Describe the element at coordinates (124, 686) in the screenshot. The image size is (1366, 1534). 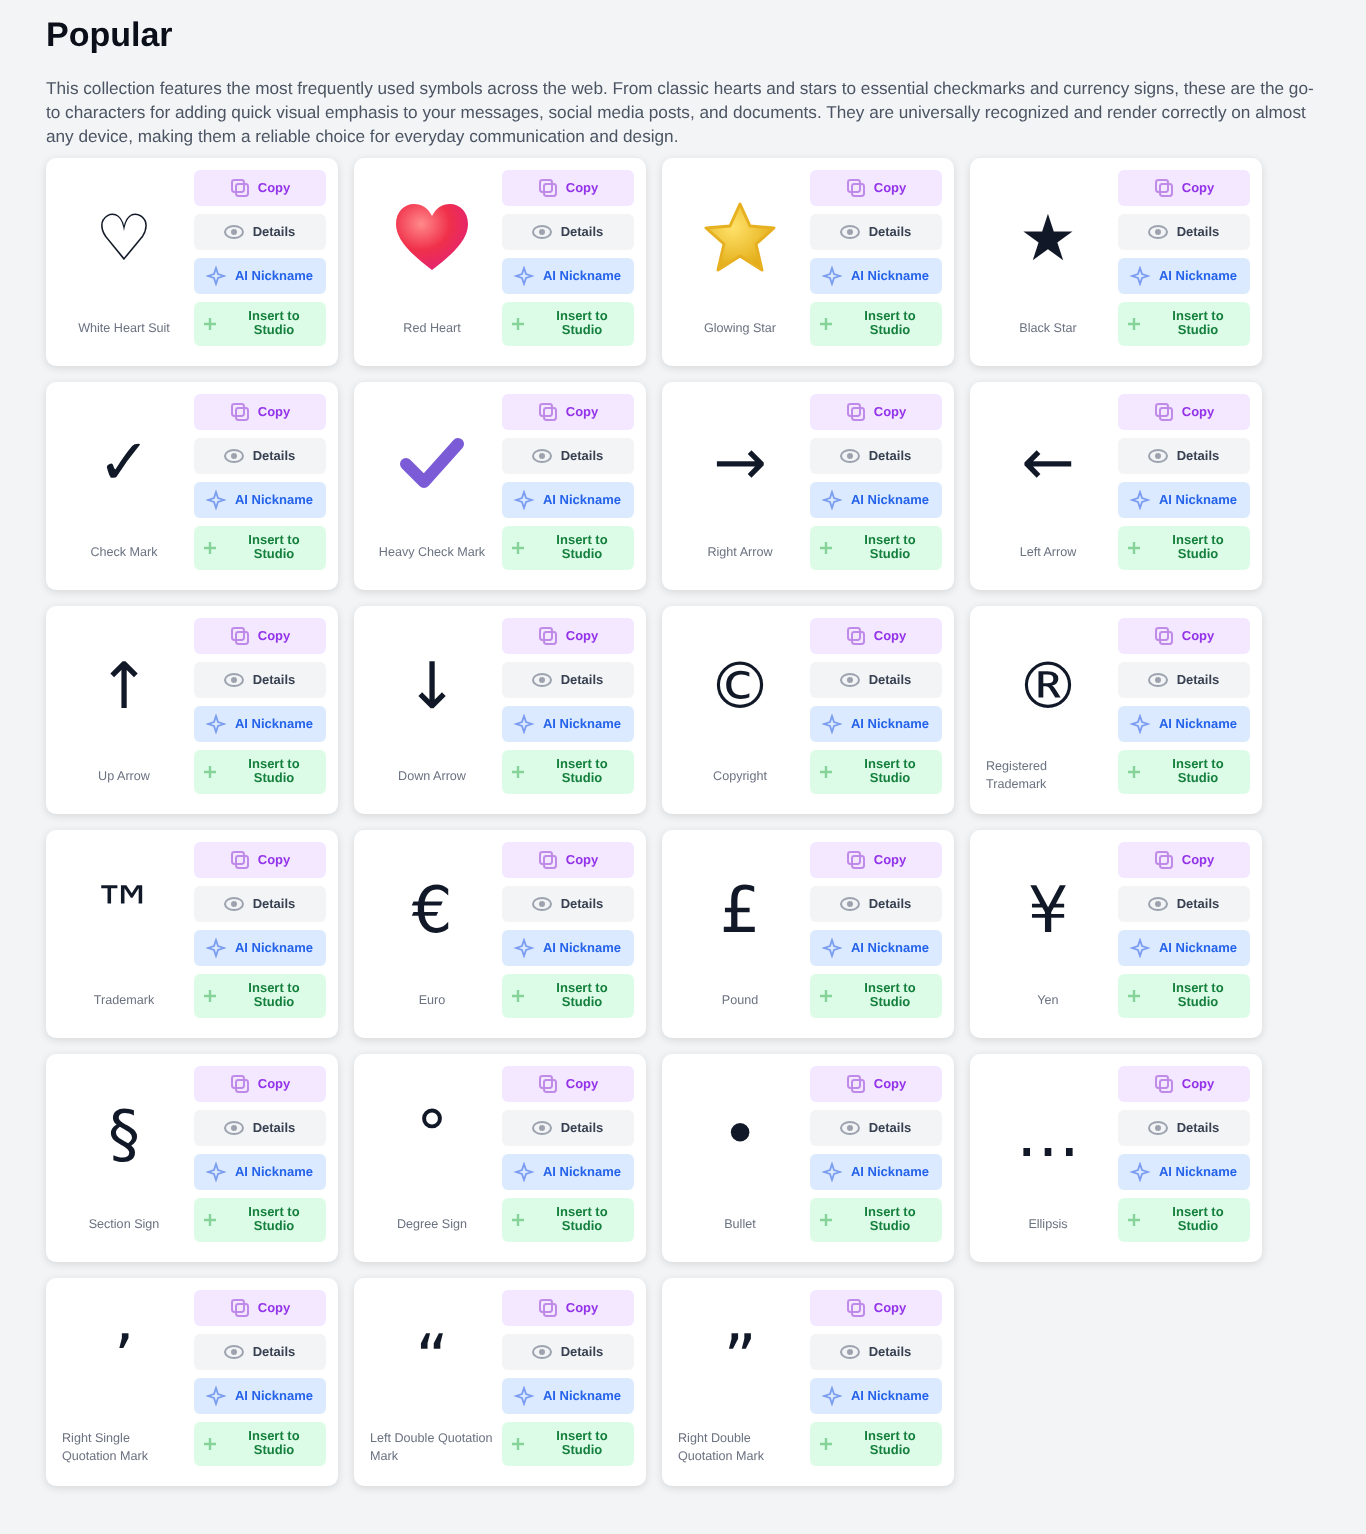
I see `symbol-glyph: ↑` at that location.